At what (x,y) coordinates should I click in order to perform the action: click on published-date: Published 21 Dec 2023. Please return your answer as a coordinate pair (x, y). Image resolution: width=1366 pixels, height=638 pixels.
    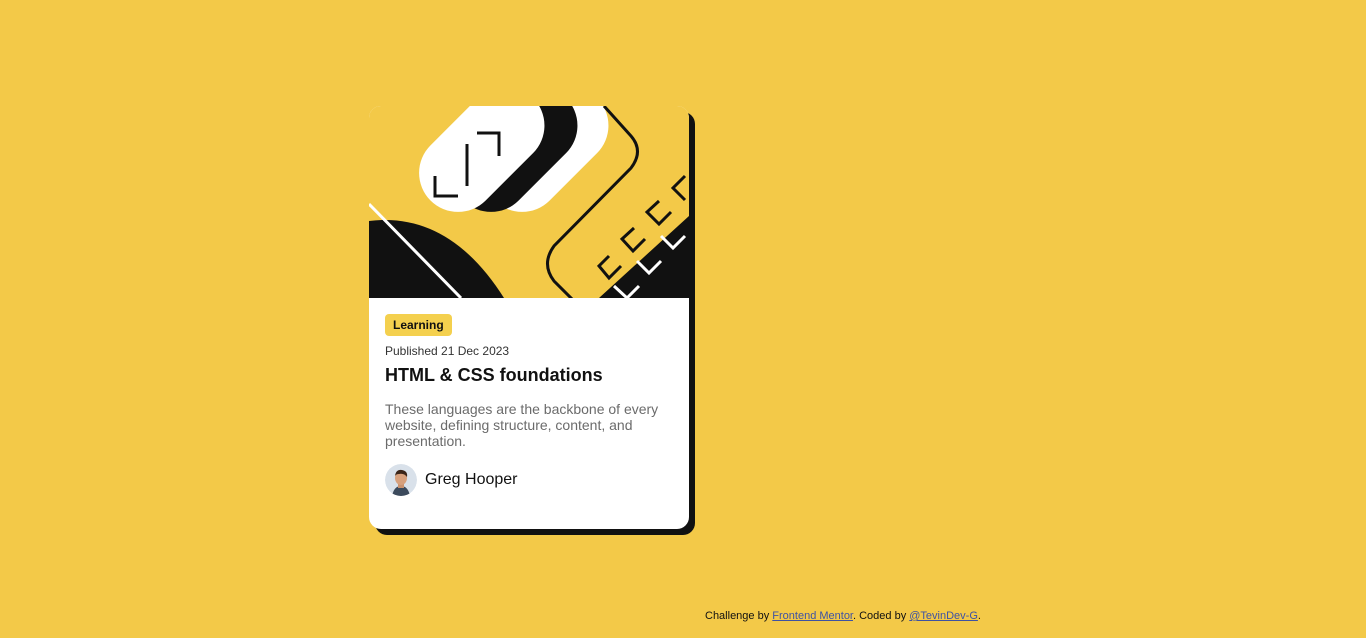
    Looking at the image, I should click on (447, 351).